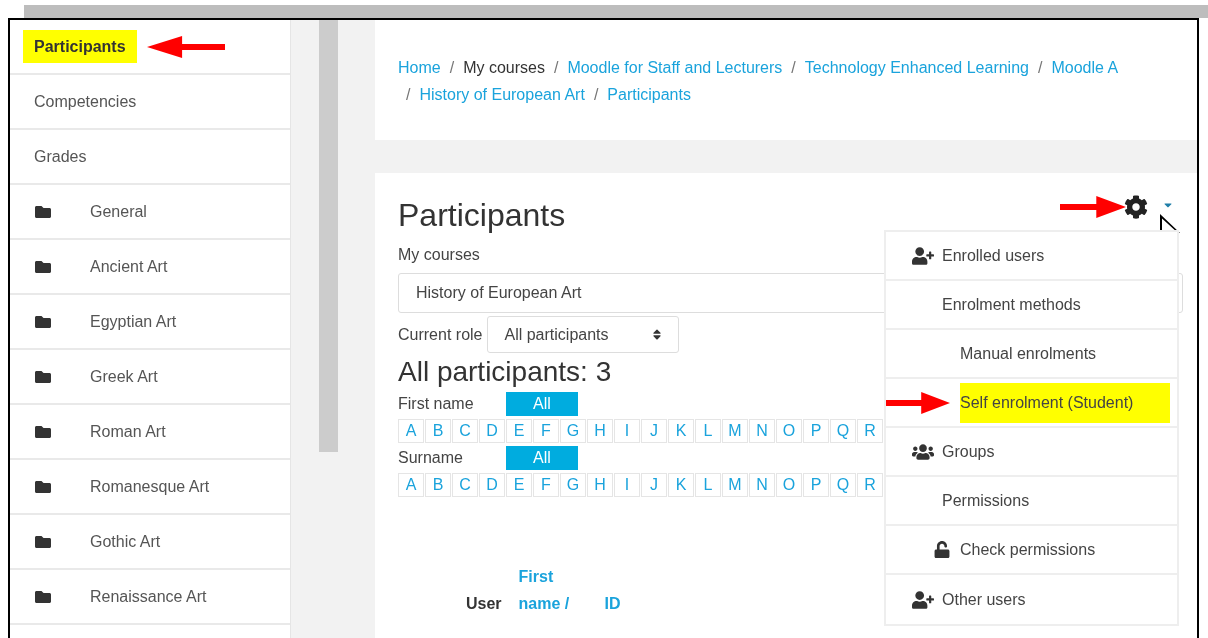 The height and width of the screenshot is (638, 1208). What do you see at coordinates (150, 486) in the screenshot?
I see `sidebar-item: Romanesque Art` at bounding box center [150, 486].